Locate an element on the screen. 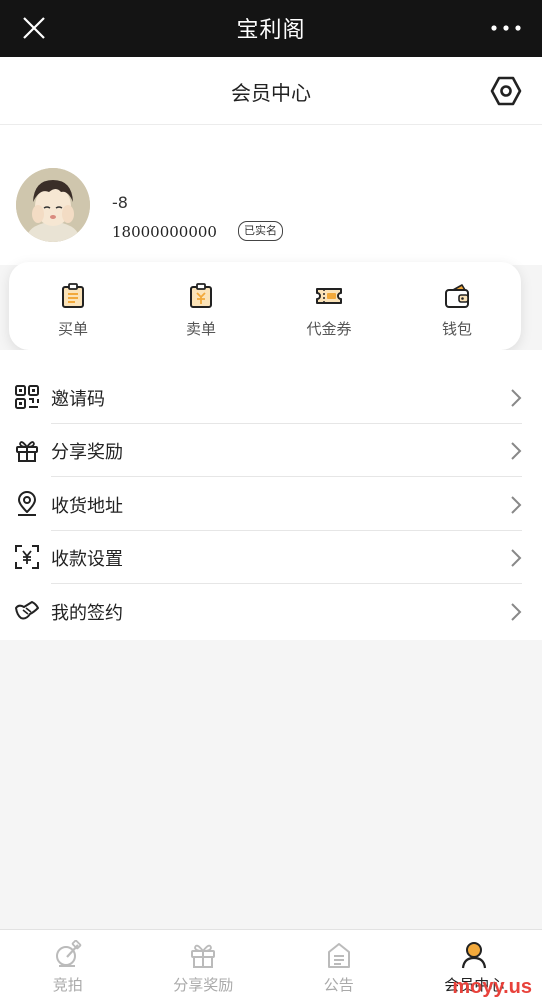 Image resolution: width=542 pixels, height=1004 pixels. tab-auction: 竞拍 is located at coordinates (68, 967).